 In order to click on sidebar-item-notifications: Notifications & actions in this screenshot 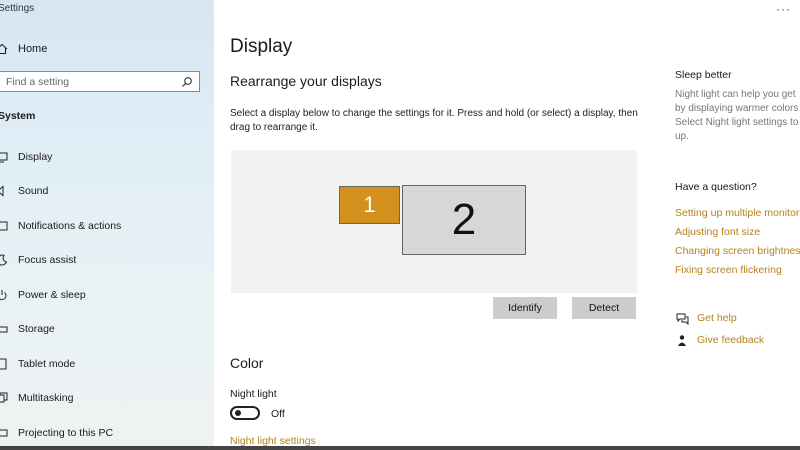, I will do `click(106, 226)`.